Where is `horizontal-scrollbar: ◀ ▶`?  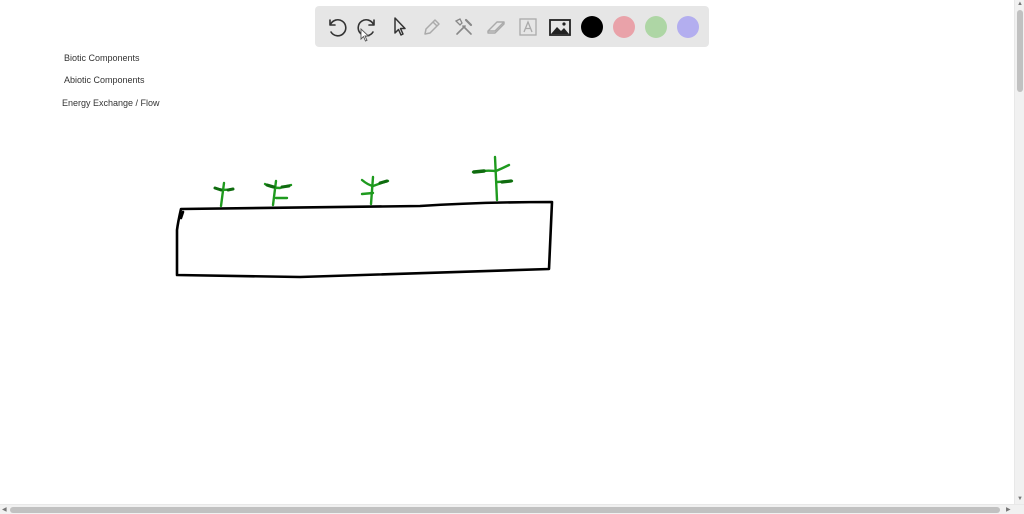
horizontal-scrollbar: ◀ ▶ is located at coordinates (512, 509).